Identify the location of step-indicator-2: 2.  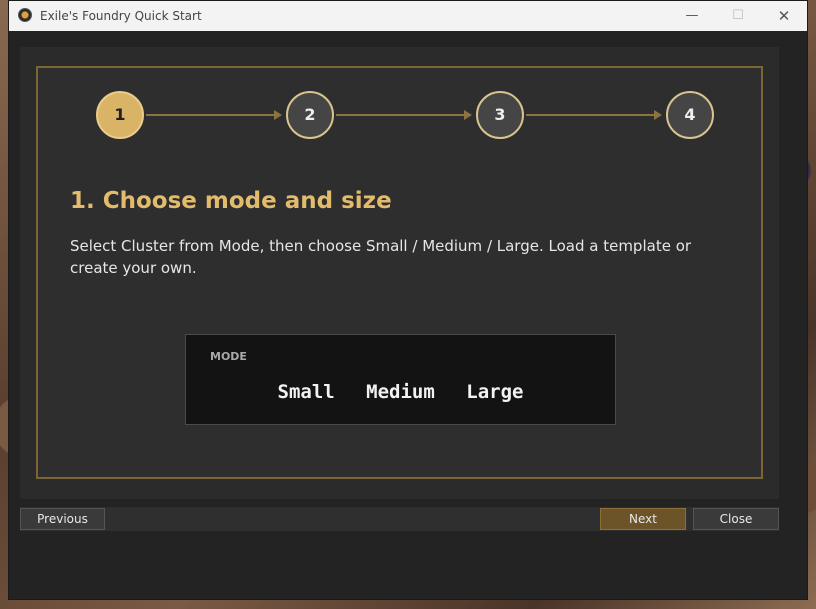
(310, 115).